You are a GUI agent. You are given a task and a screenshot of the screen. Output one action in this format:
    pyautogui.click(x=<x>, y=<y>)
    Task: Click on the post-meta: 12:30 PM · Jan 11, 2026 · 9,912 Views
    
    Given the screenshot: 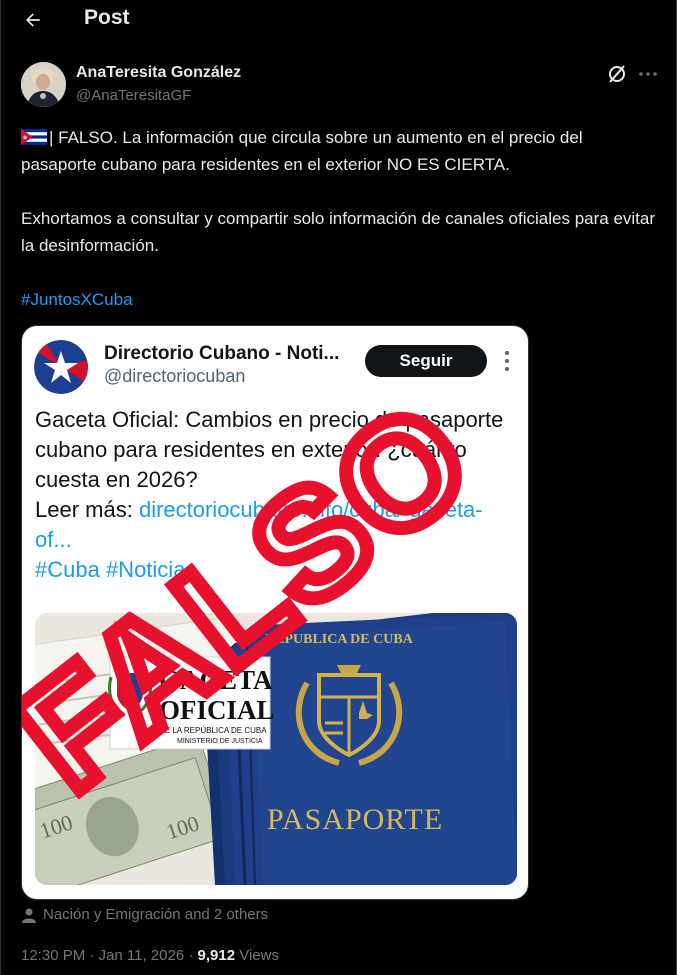 What is the action you would take?
    pyautogui.click(x=150, y=955)
    